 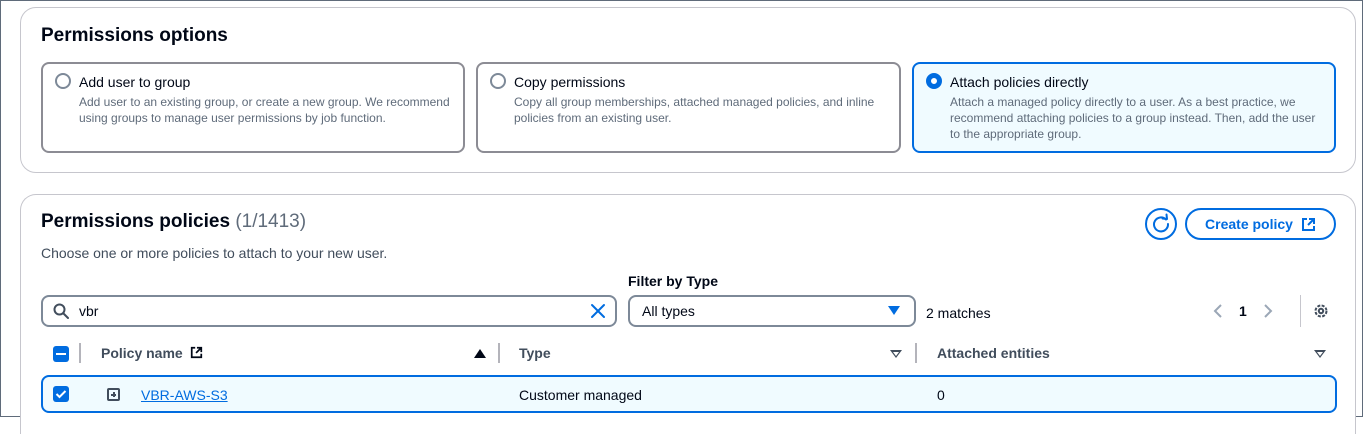 I want to click on expand-row-icon, so click(x=113, y=394).